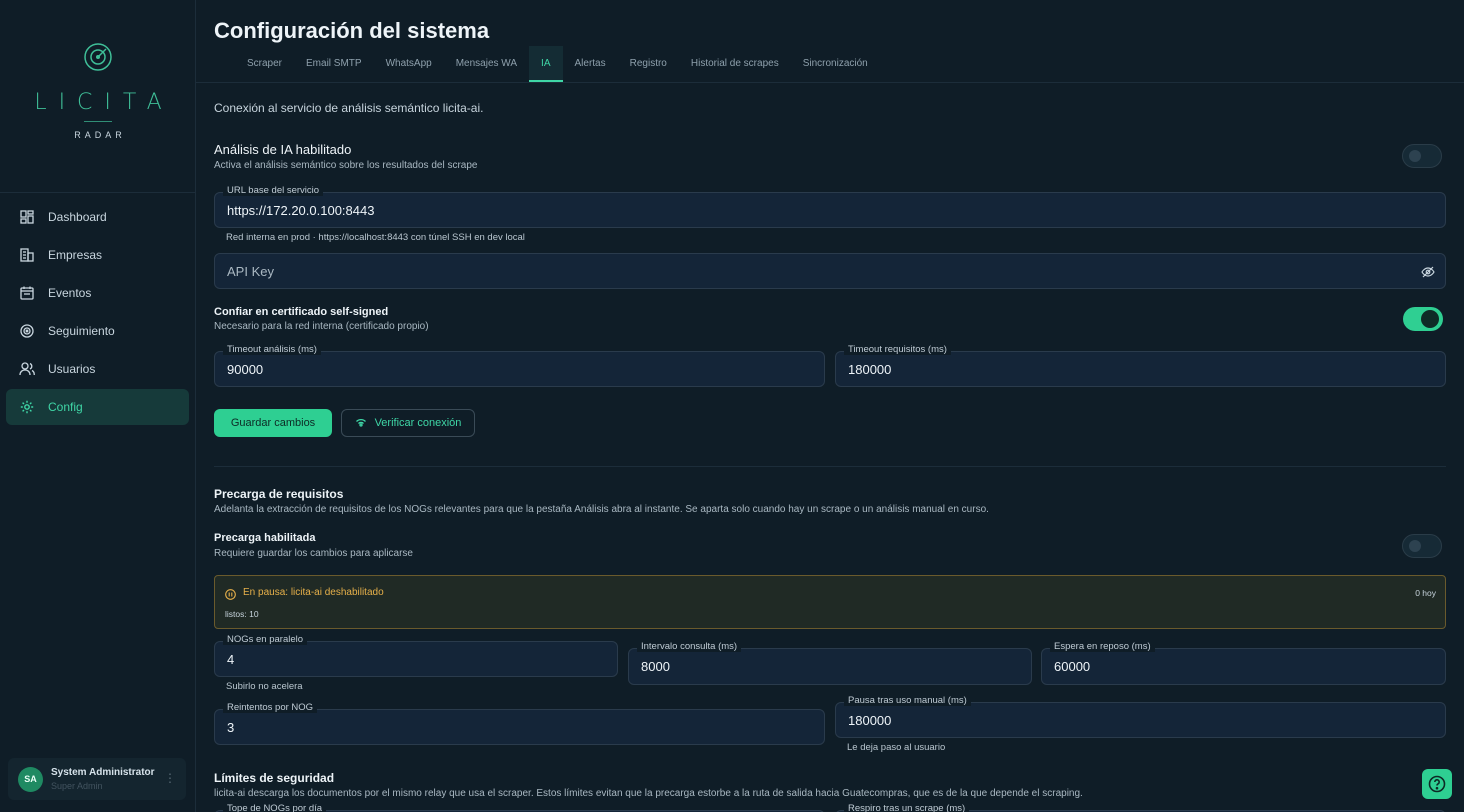 Image resolution: width=1464 pixels, height=812 pixels. I want to click on self-signed-title: Confiar en certificado self-signed, so click(301, 312).